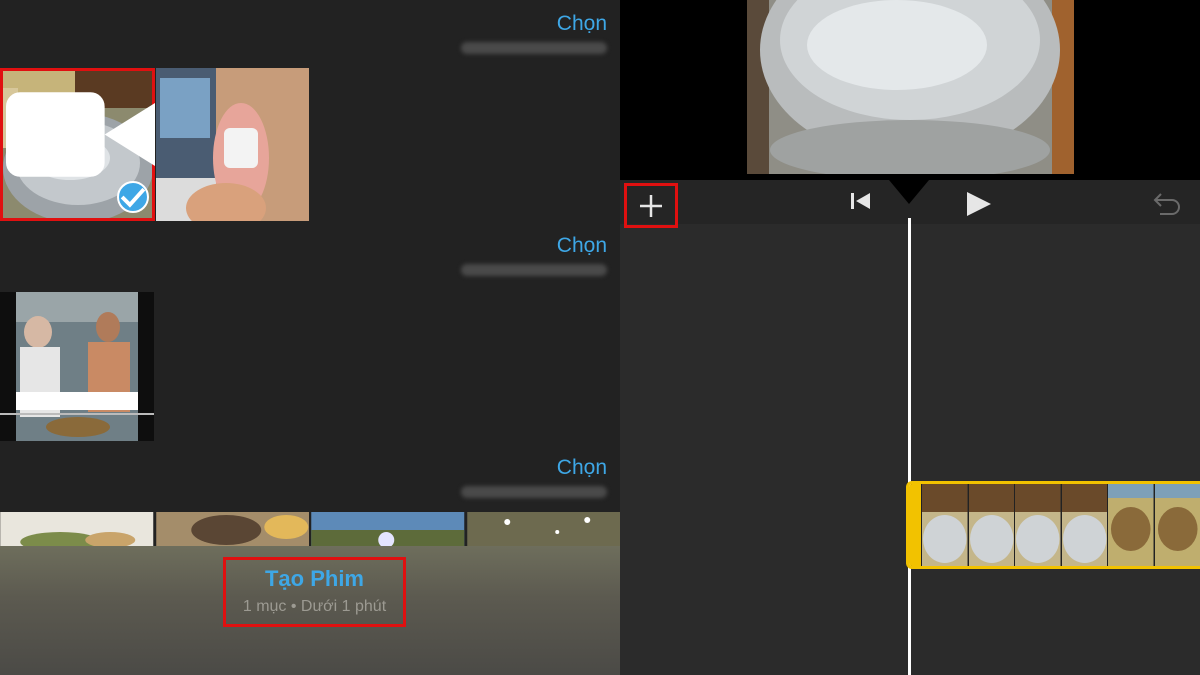 This screenshot has width=1200, height=675. I want to click on play-icon, so click(979, 204).